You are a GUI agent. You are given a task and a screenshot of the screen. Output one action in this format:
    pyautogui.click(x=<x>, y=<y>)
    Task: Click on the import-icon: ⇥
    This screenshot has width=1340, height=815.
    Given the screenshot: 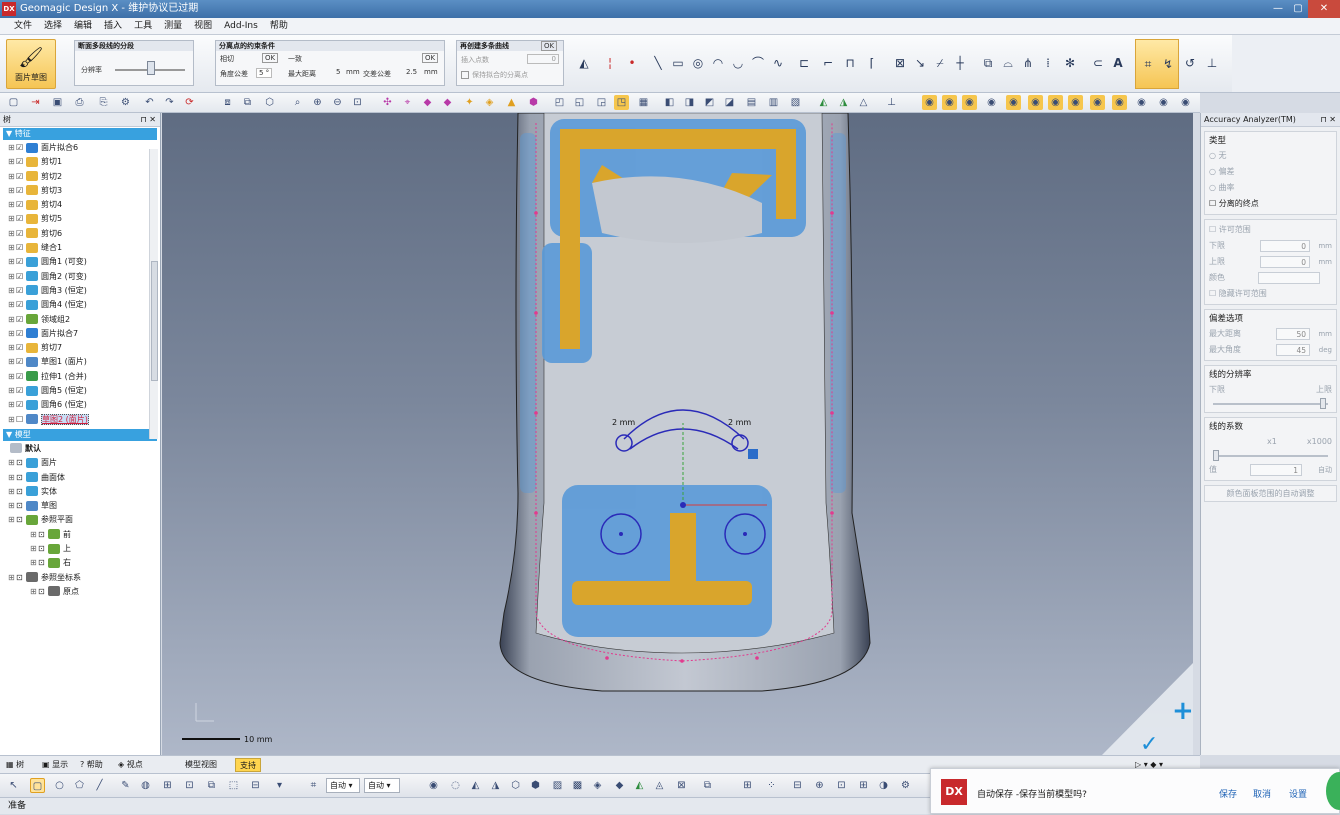 What is the action you would take?
    pyautogui.click(x=35, y=102)
    